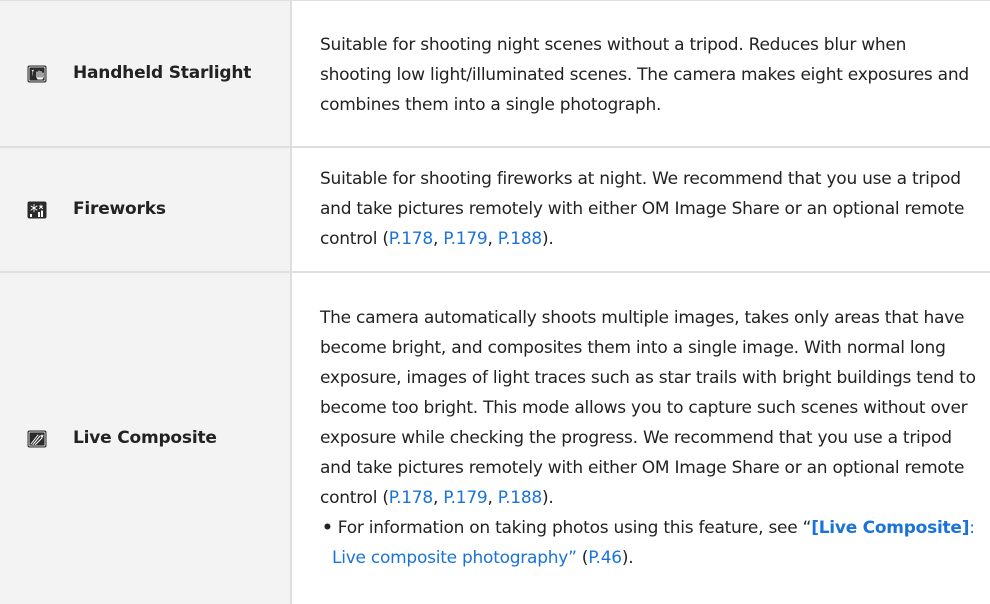 The height and width of the screenshot is (604, 990). I want to click on mode-name: Live Composite, so click(182, 437).